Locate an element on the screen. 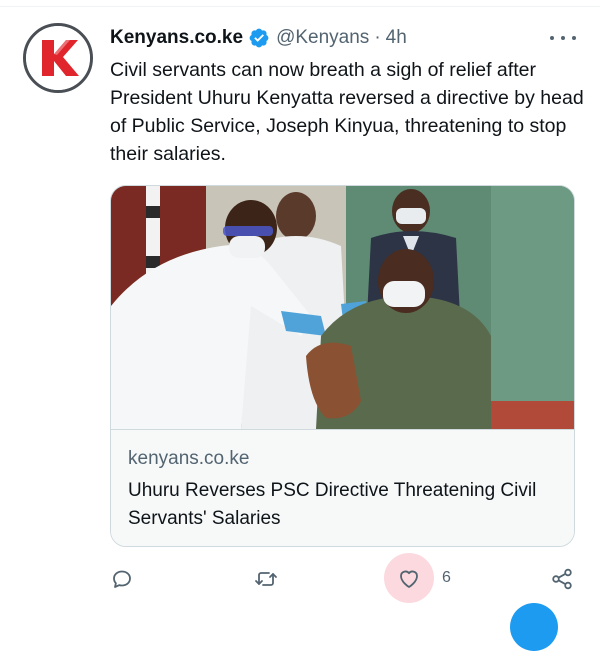 Image resolution: width=600 pixels, height=651 pixels. card-domain: kenyans.co.ke is located at coordinates (189, 458).